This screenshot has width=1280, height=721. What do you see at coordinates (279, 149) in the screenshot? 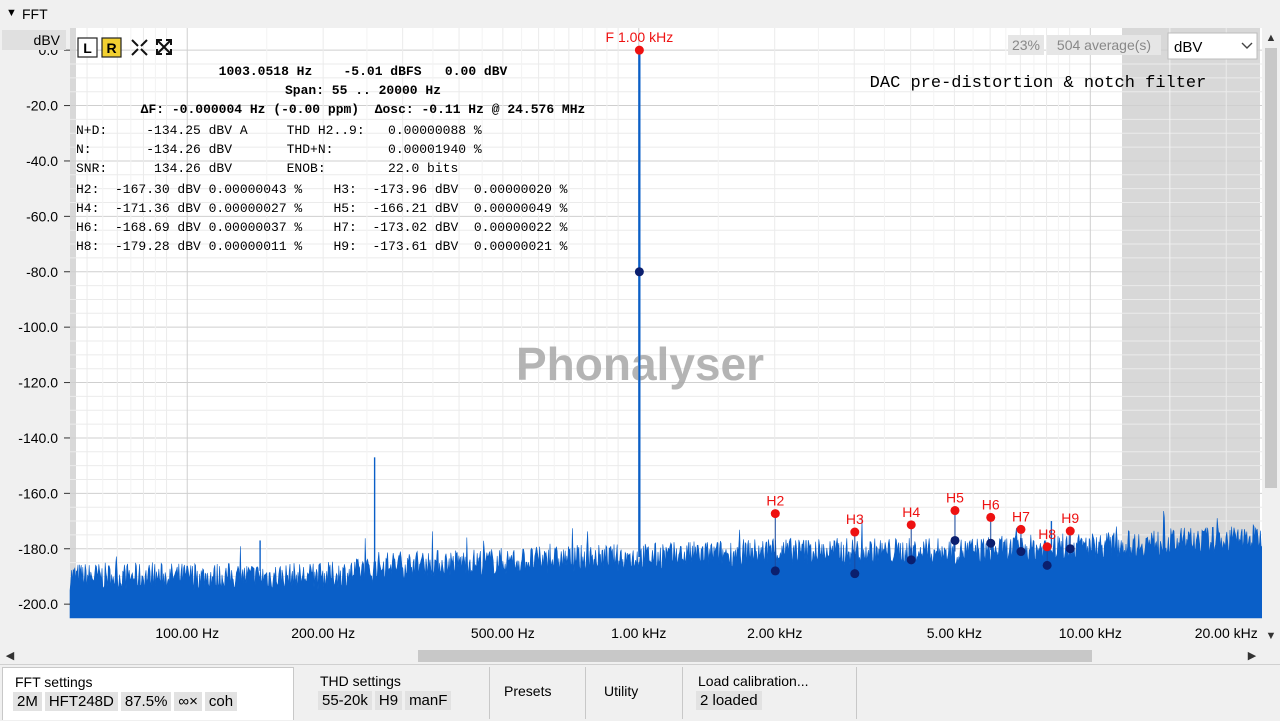
I see `stats-line: N: -134.26 dBV THD+N: 0.00001940 %` at bounding box center [279, 149].